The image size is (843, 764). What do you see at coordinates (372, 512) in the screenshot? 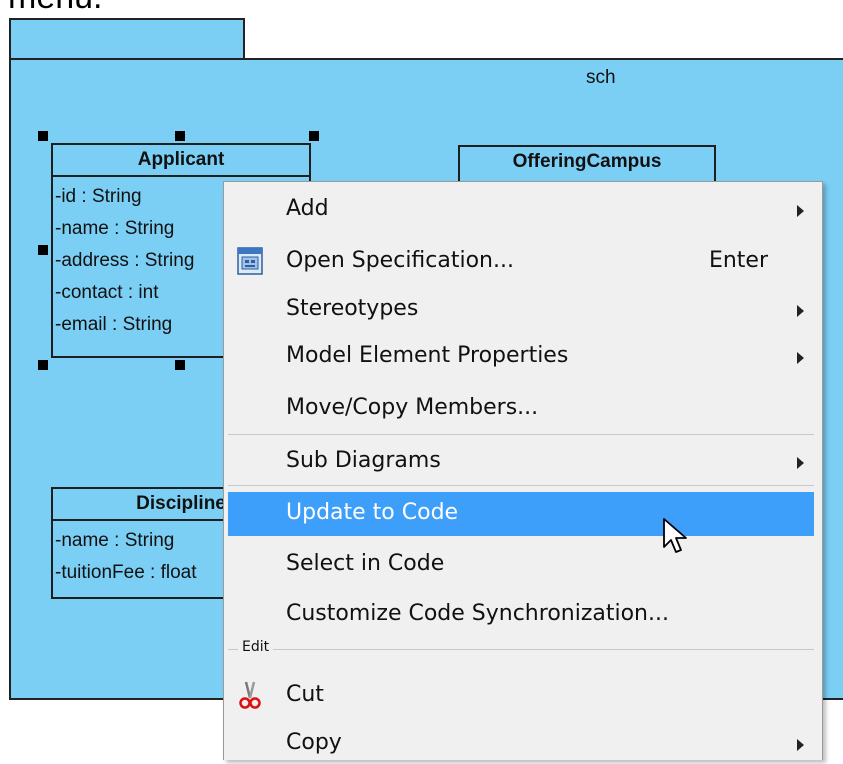
I see `menu-item-label: Update to Code` at bounding box center [372, 512].